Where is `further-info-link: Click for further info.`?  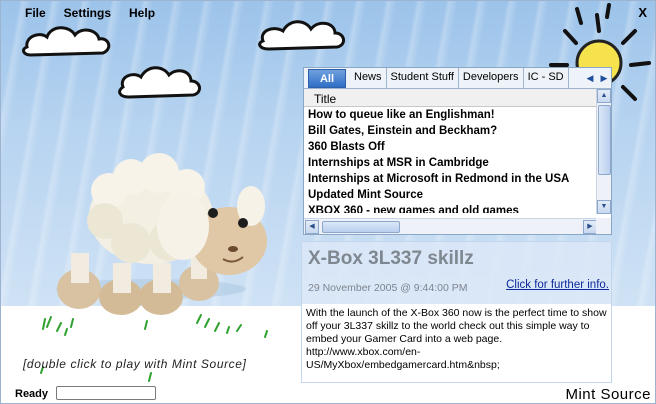 further-info-link: Click for further info. is located at coordinates (557, 285).